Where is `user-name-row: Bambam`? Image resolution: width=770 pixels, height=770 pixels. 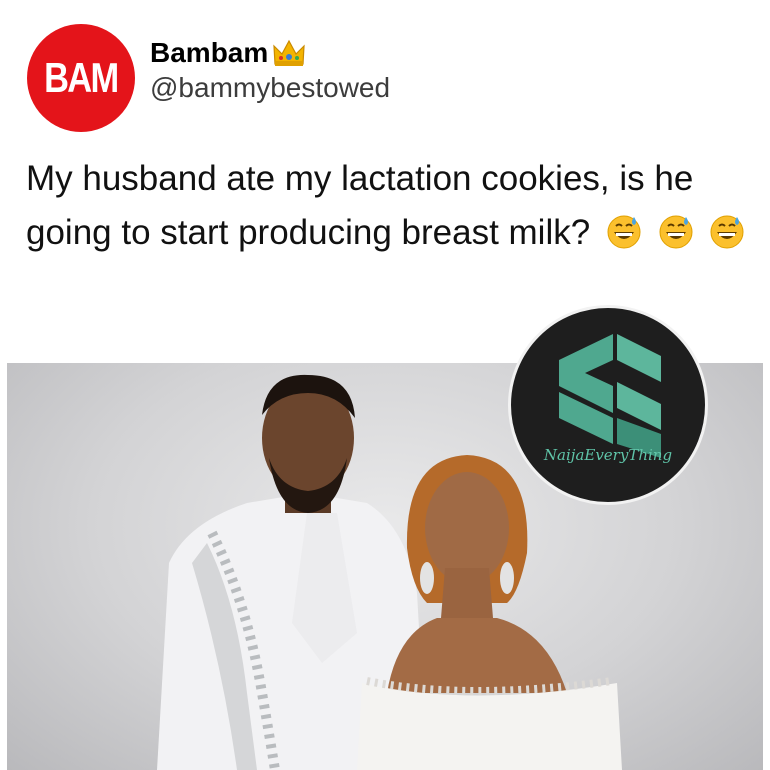
user-name-row: Bambam is located at coordinates (228, 53).